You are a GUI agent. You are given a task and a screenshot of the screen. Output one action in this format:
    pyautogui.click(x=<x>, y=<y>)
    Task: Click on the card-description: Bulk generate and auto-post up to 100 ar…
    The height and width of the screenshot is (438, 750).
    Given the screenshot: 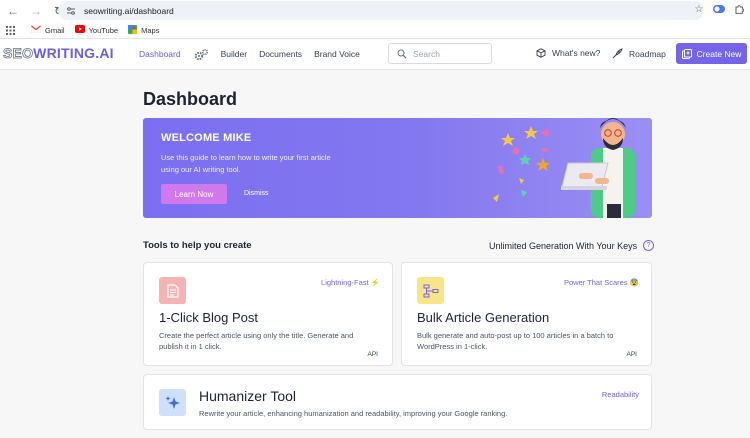 What is the action you would take?
    pyautogui.click(x=515, y=341)
    